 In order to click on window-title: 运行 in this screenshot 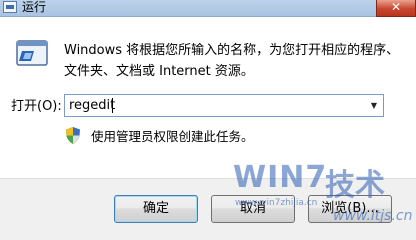, I will do `click(34, 7)`.